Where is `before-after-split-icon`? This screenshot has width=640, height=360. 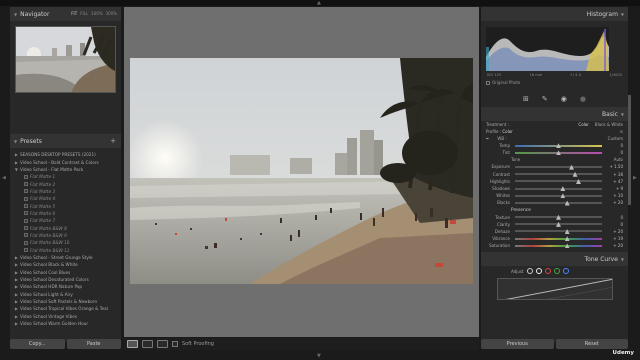 before-after-split-icon is located at coordinates (162, 344).